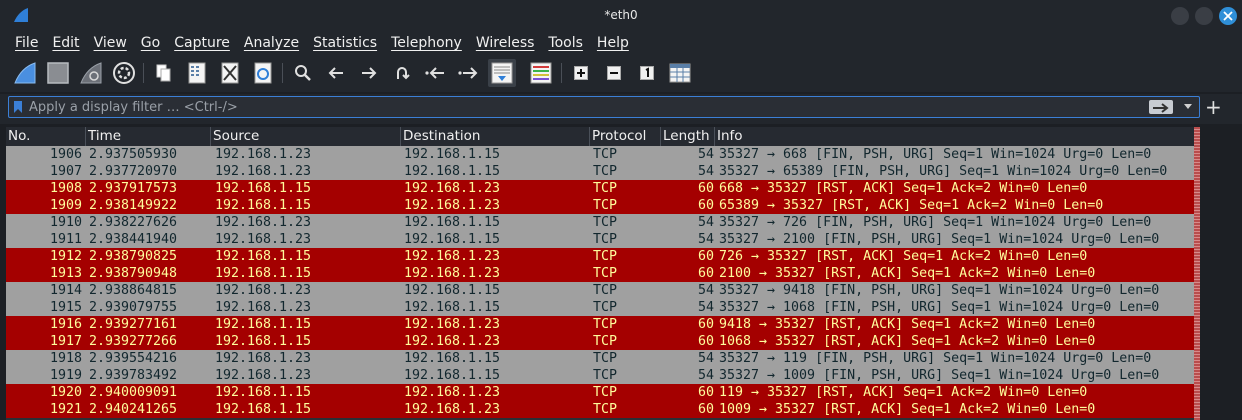  Describe the element at coordinates (1221, 273) in the screenshot. I see `right-margin` at that location.